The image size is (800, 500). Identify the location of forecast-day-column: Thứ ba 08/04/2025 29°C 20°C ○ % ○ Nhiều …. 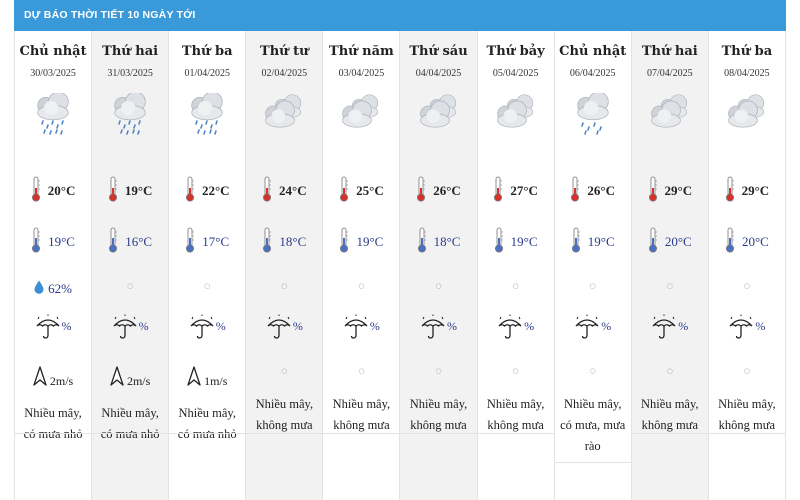
(747, 265).